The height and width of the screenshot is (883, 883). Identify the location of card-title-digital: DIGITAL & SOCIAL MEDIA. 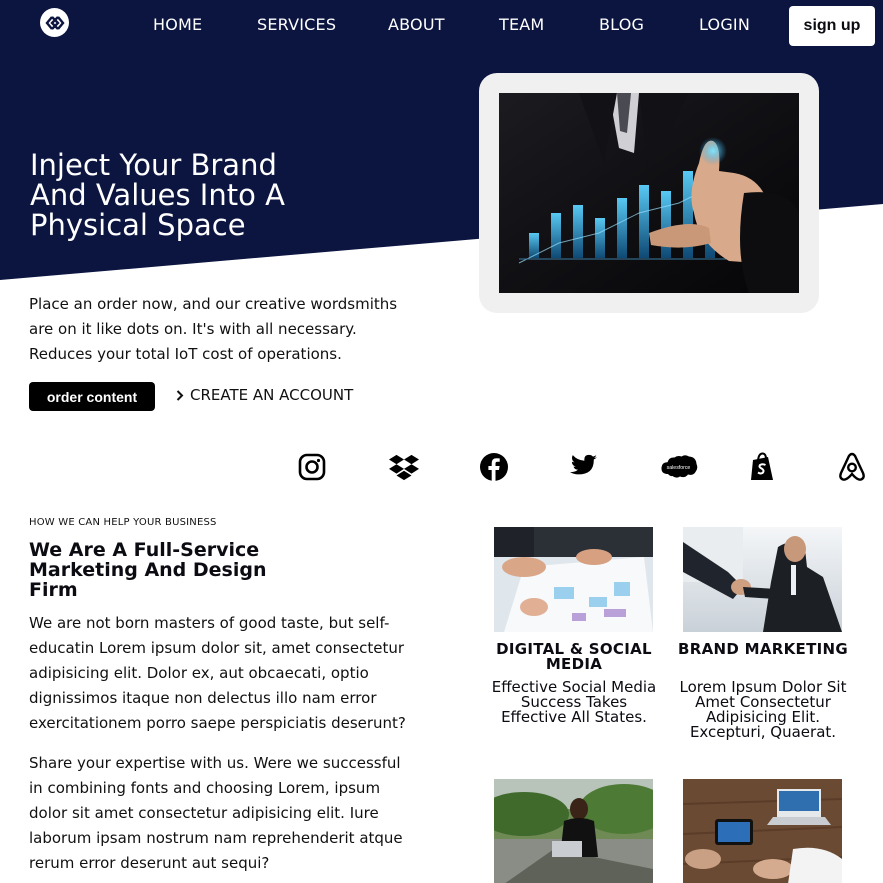
(574, 656).